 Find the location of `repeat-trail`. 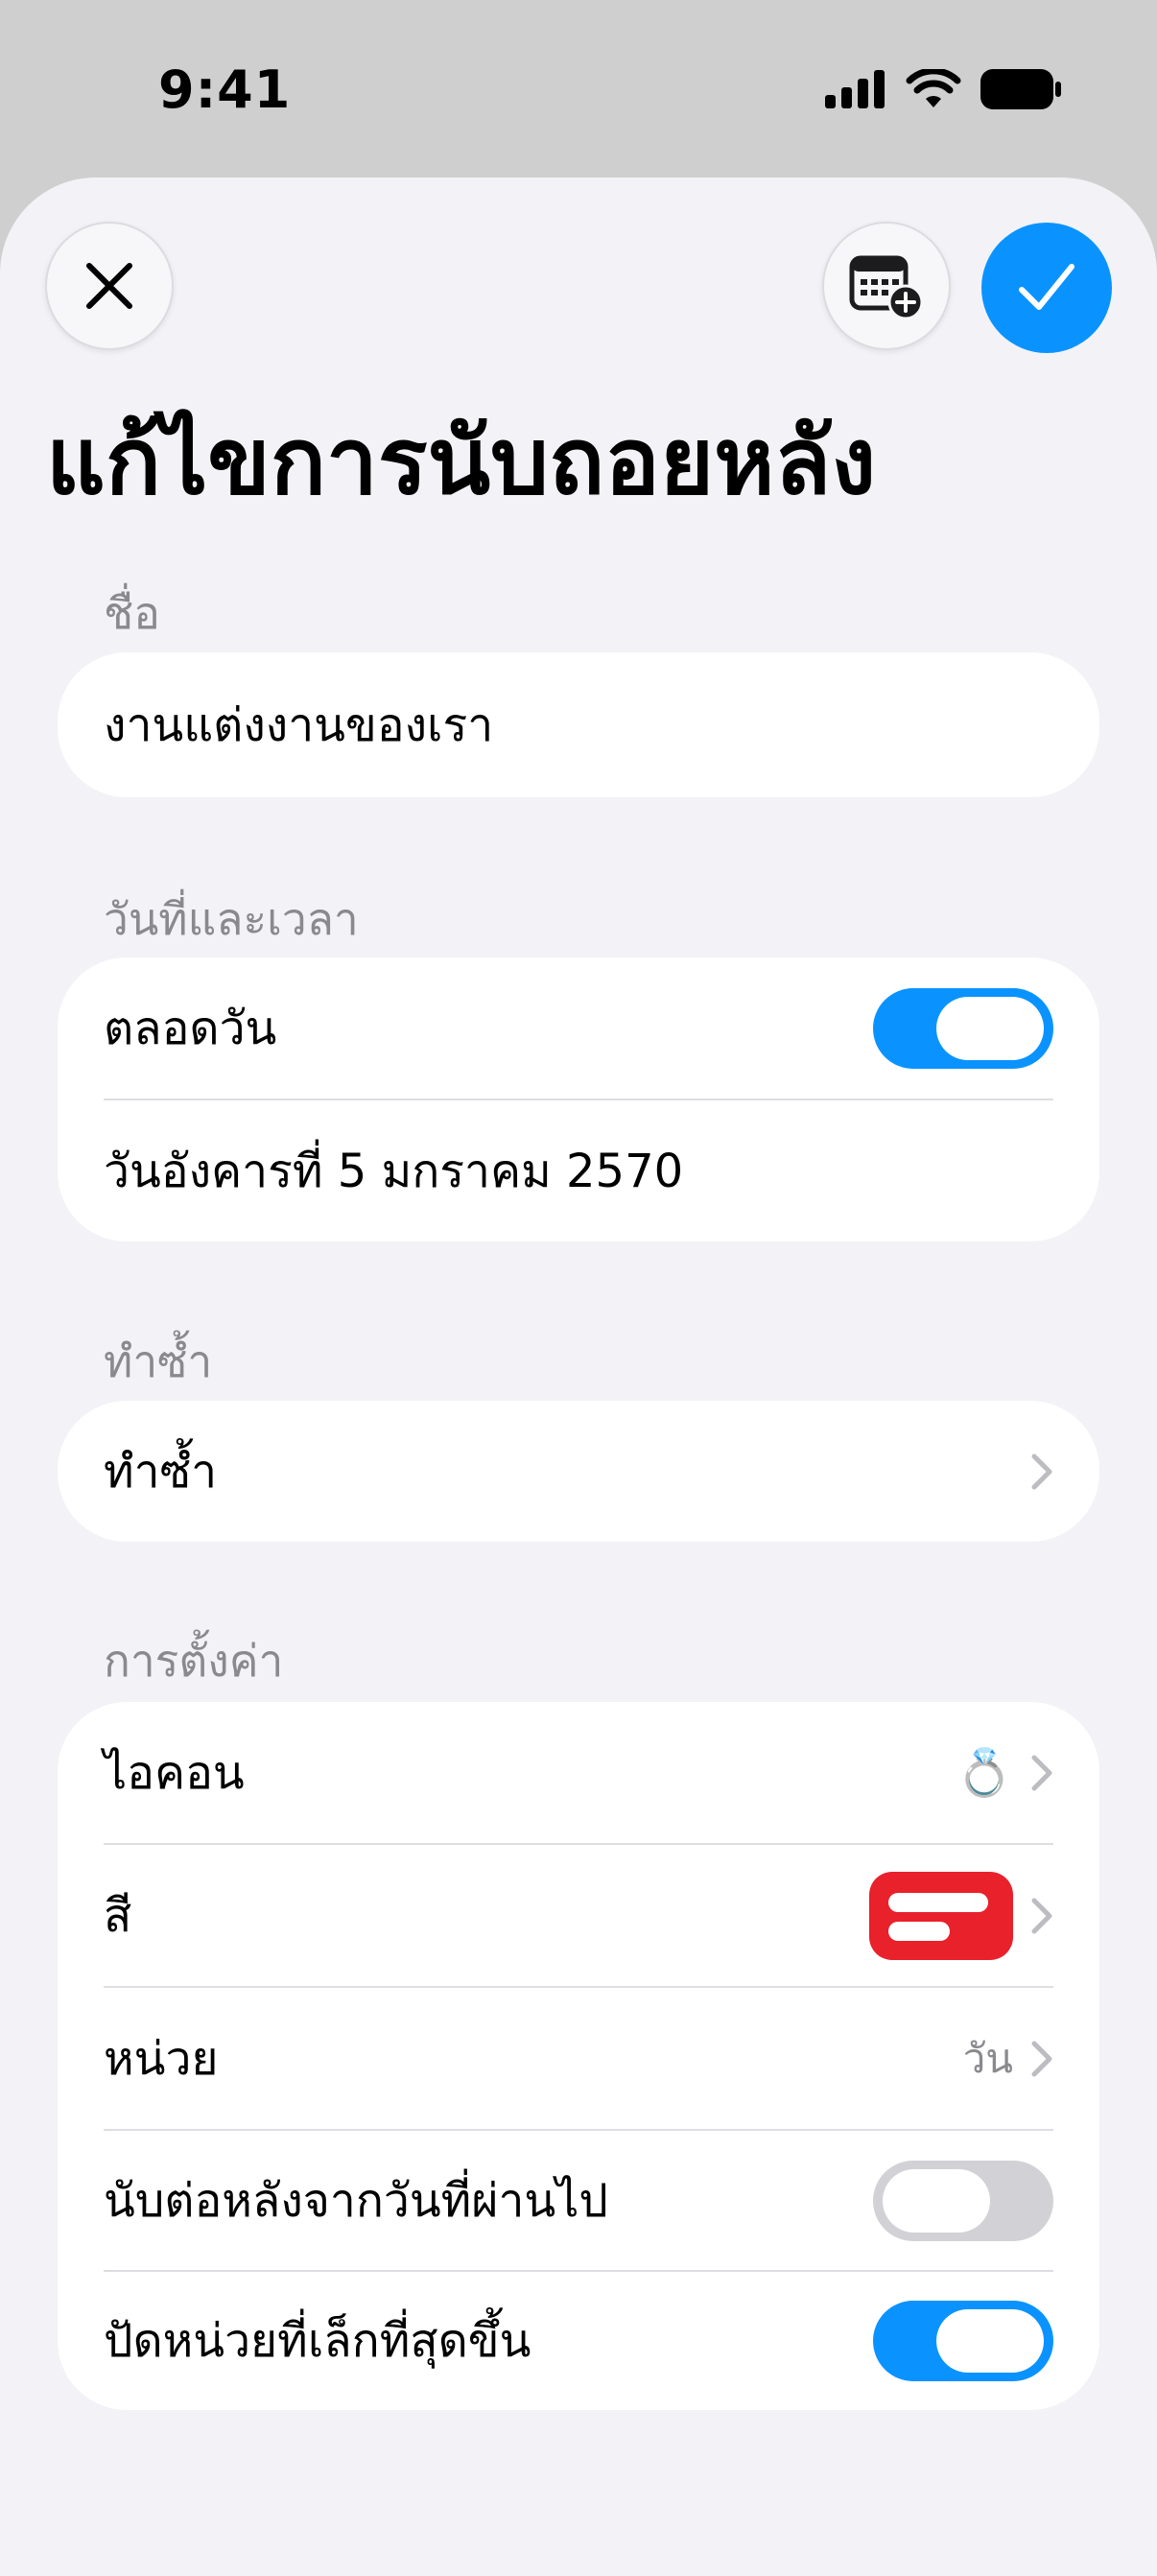

repeat-trail is located at coordinates (1041, 1472).